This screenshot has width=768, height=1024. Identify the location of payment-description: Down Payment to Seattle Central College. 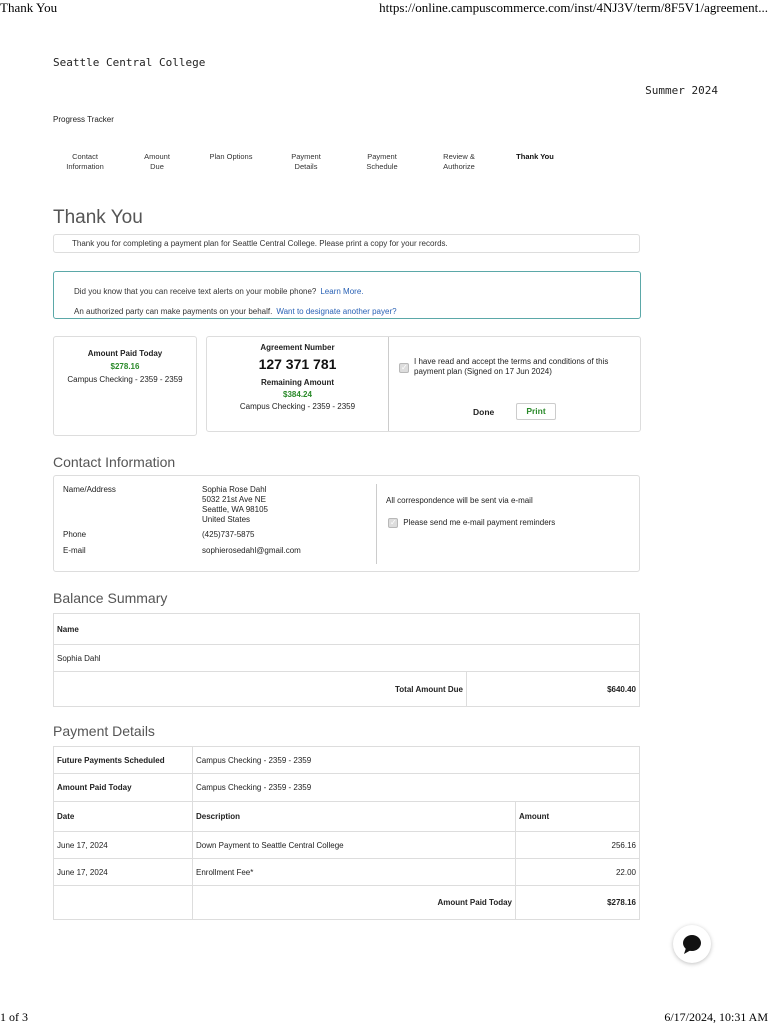
(354, 845).